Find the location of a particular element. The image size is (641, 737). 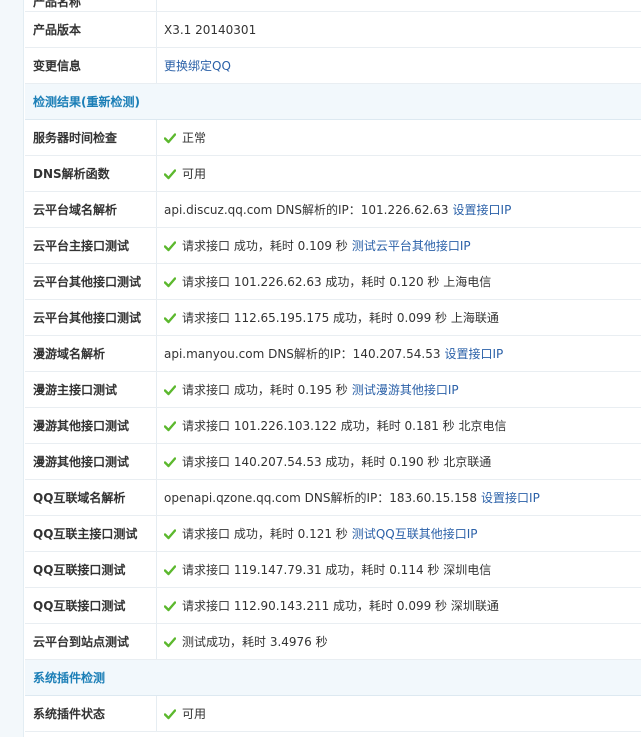

row-action-link: 测试漫游其他接口IP is located at coordinates (405, 389).